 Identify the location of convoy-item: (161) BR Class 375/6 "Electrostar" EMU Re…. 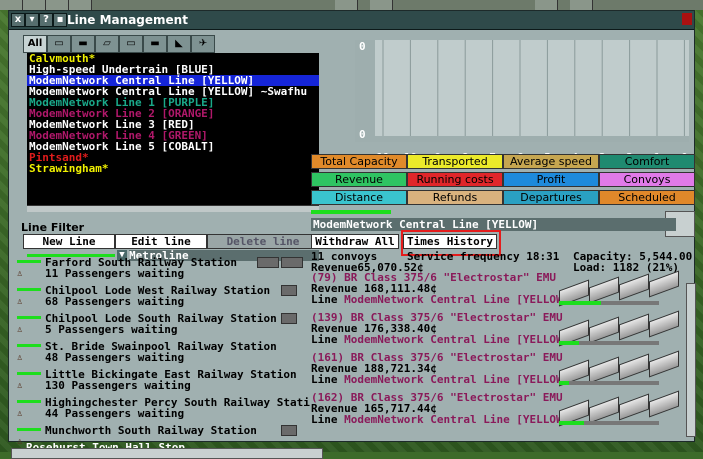
(497, 370).